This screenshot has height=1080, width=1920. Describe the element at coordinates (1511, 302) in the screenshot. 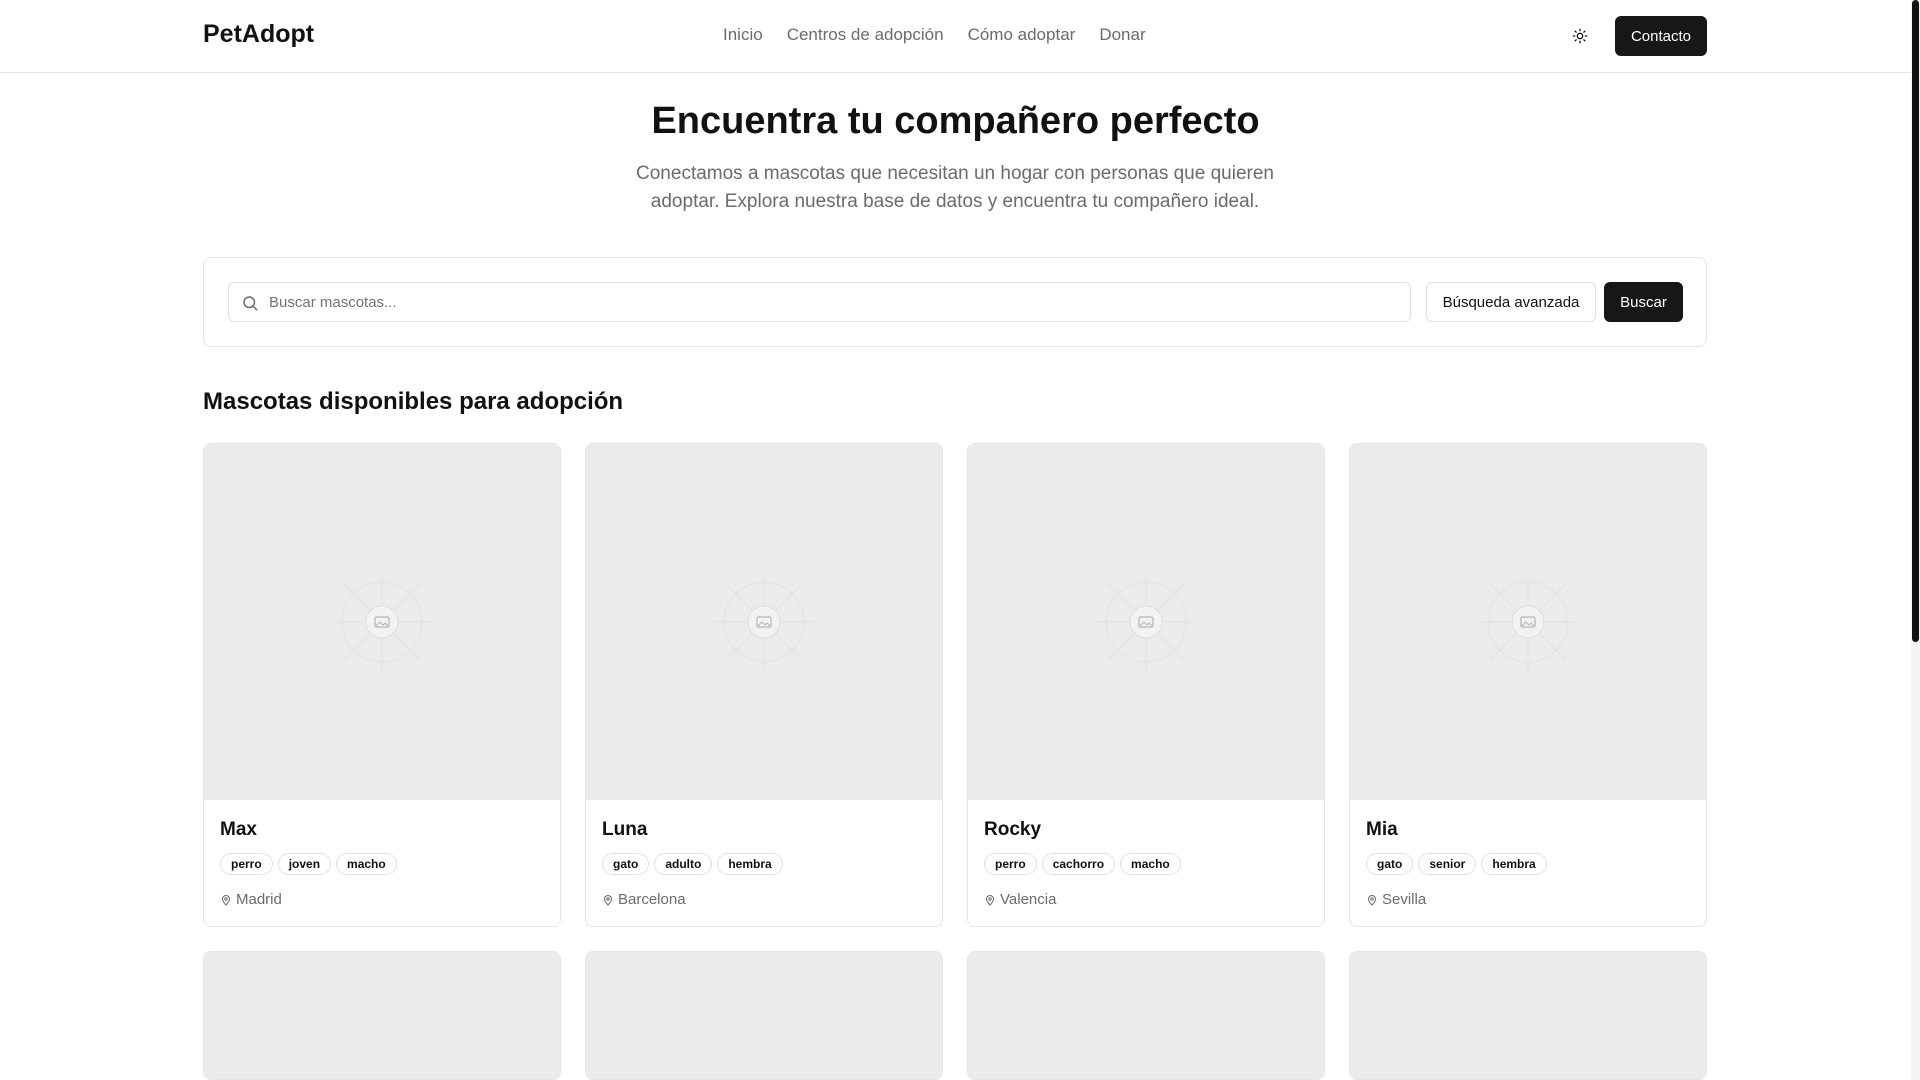

I see `advanced-search-button: Búsqueda avanzada` at that location.